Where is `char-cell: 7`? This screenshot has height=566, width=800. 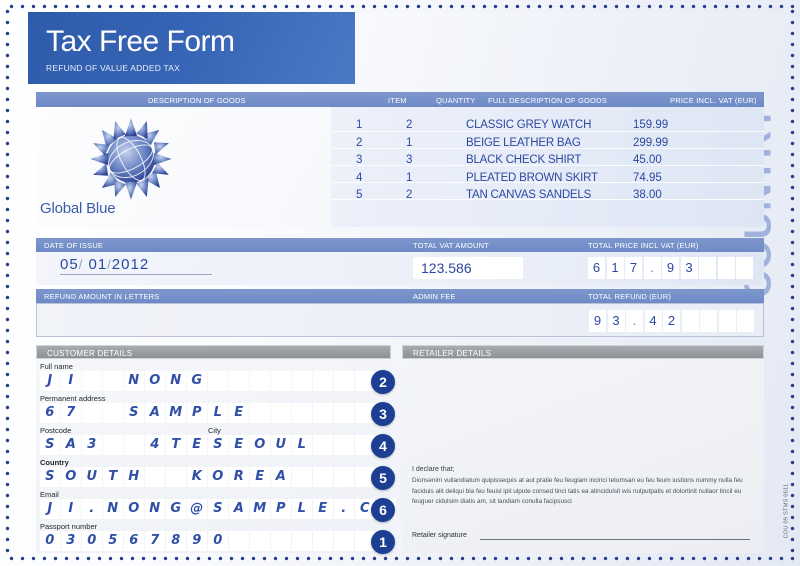
char-cell: 7 is located at coordinates (71, 413).